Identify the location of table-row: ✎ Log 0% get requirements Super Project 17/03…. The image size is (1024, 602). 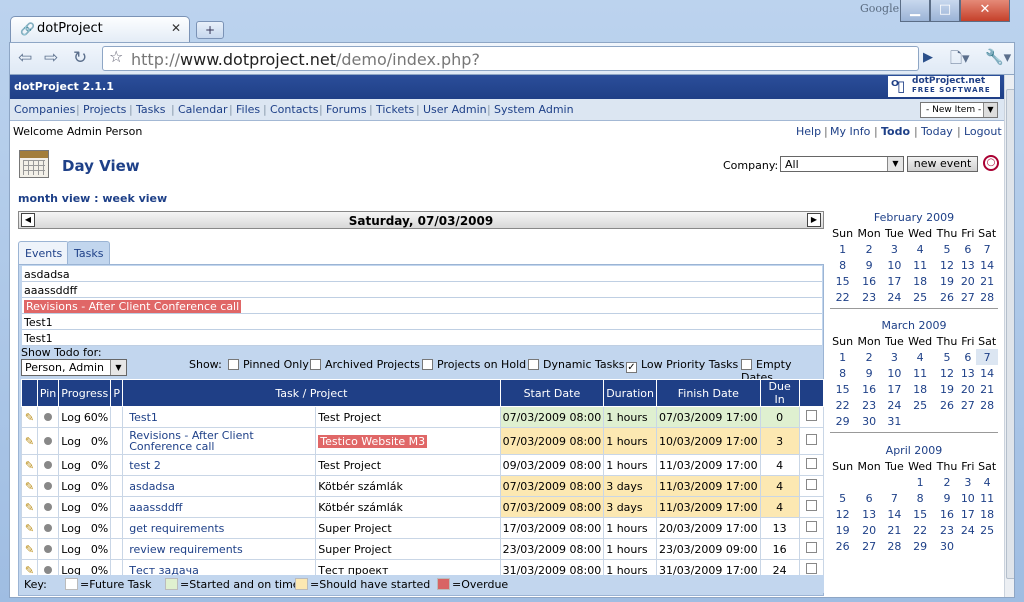
(423, 528).